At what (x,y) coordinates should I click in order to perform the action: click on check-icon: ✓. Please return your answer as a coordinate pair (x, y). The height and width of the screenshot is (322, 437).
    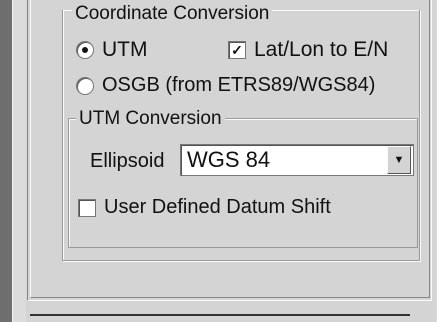
    Looking at the image, I should click on (237, 50).